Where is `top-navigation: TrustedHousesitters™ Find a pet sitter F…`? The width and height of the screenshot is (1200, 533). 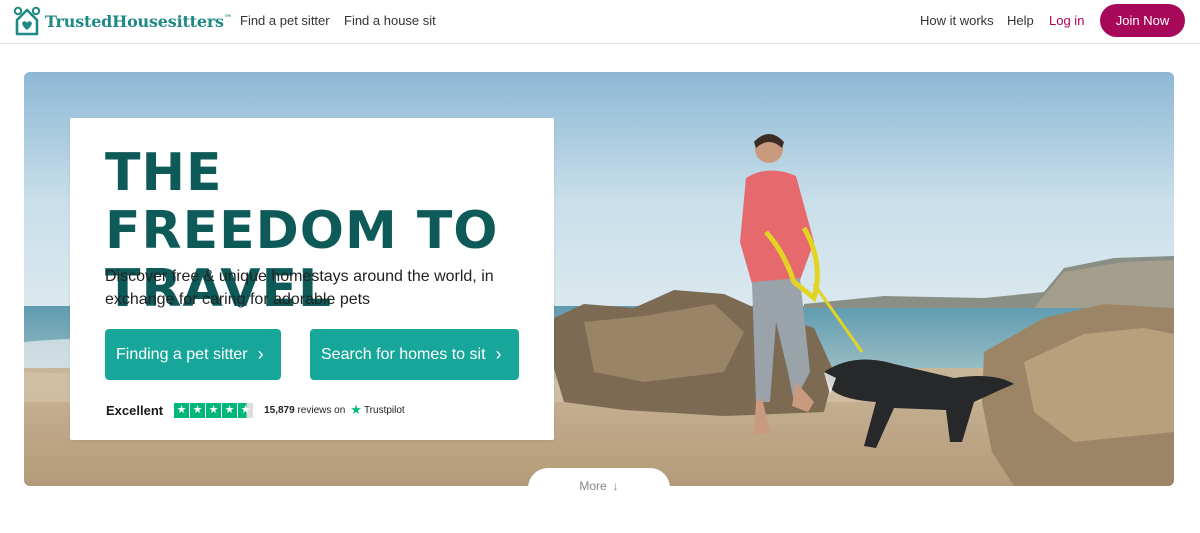 top-navigation: TrustedHousesitters™ Find a pet sitter F… is located at coordinates (600, 22).